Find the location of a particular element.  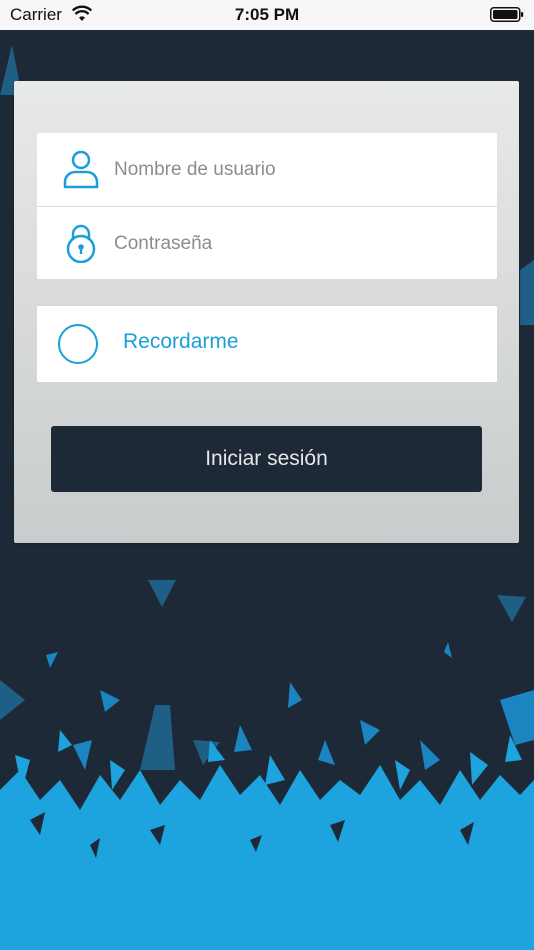

remember-me-label: Recordarme is located at coordinates (181, 341).